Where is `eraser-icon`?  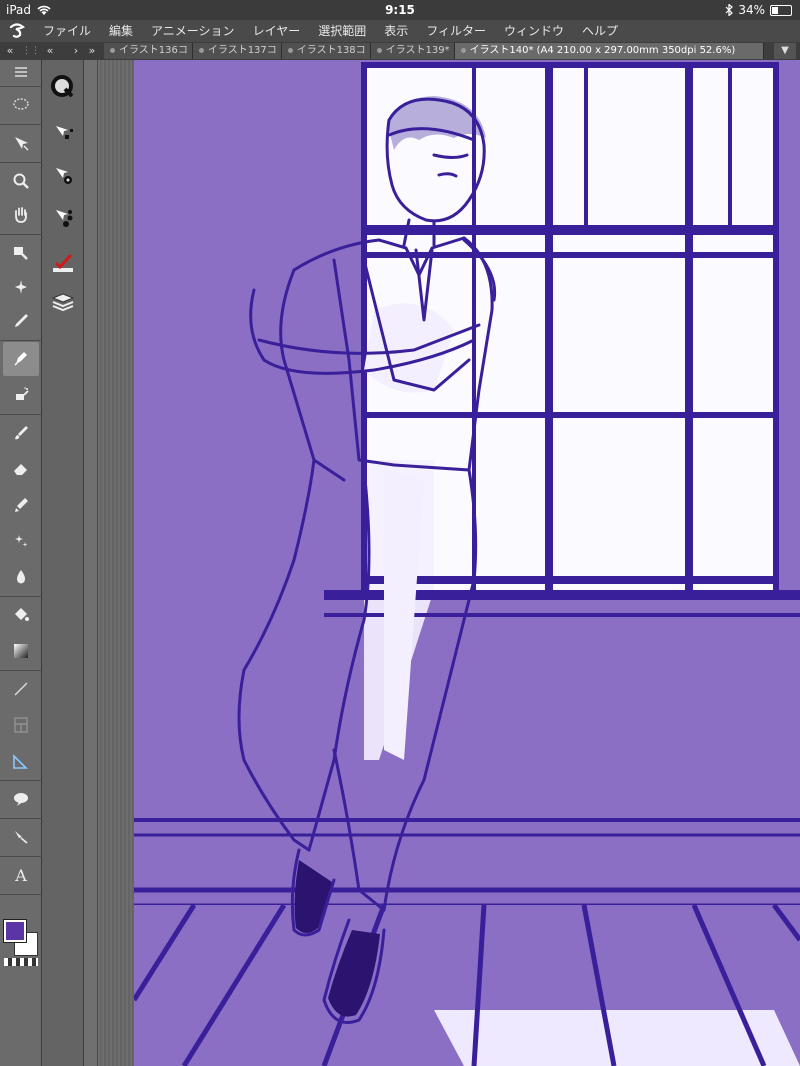
eraser-icon is located at coordinates (21, 469).